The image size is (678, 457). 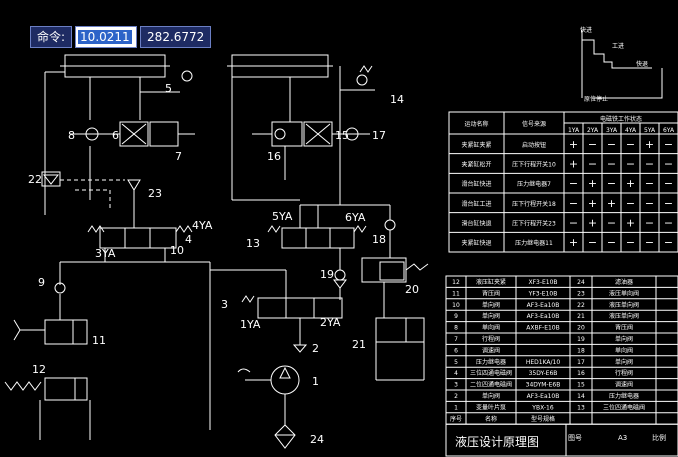 I want to click on mini-work-feed: 工进, so click(x=618, y=46).